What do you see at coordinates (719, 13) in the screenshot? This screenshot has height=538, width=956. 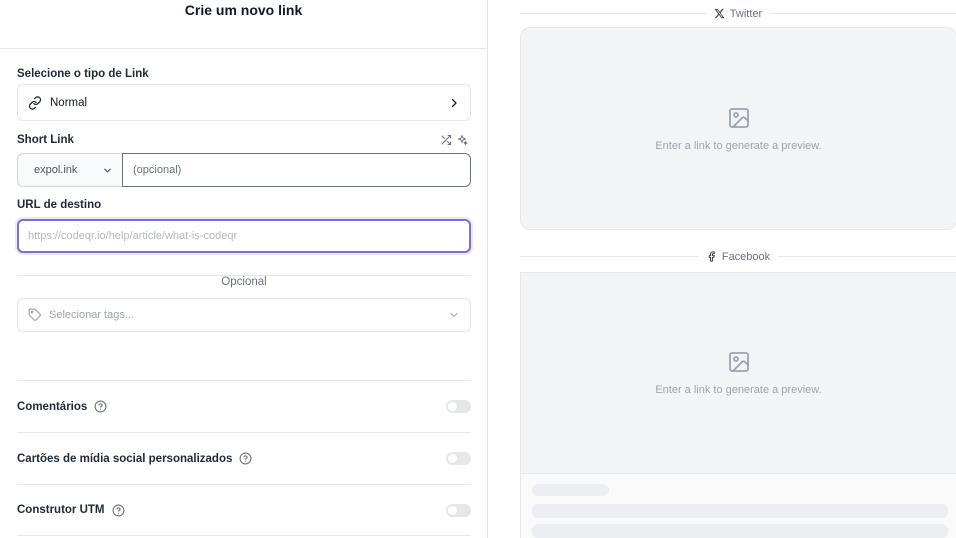 I see `x-logo-icon` at bounding box center [719, 13].